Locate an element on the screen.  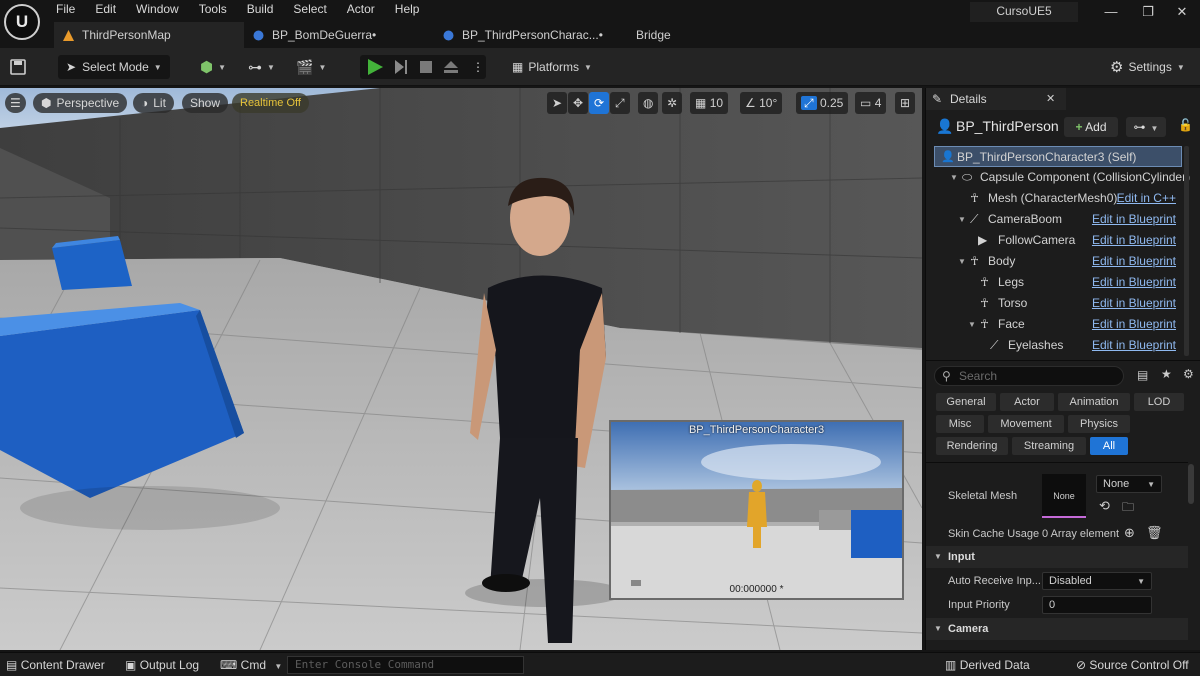
tree-scrollbar is located at coordinates (1186, 251).